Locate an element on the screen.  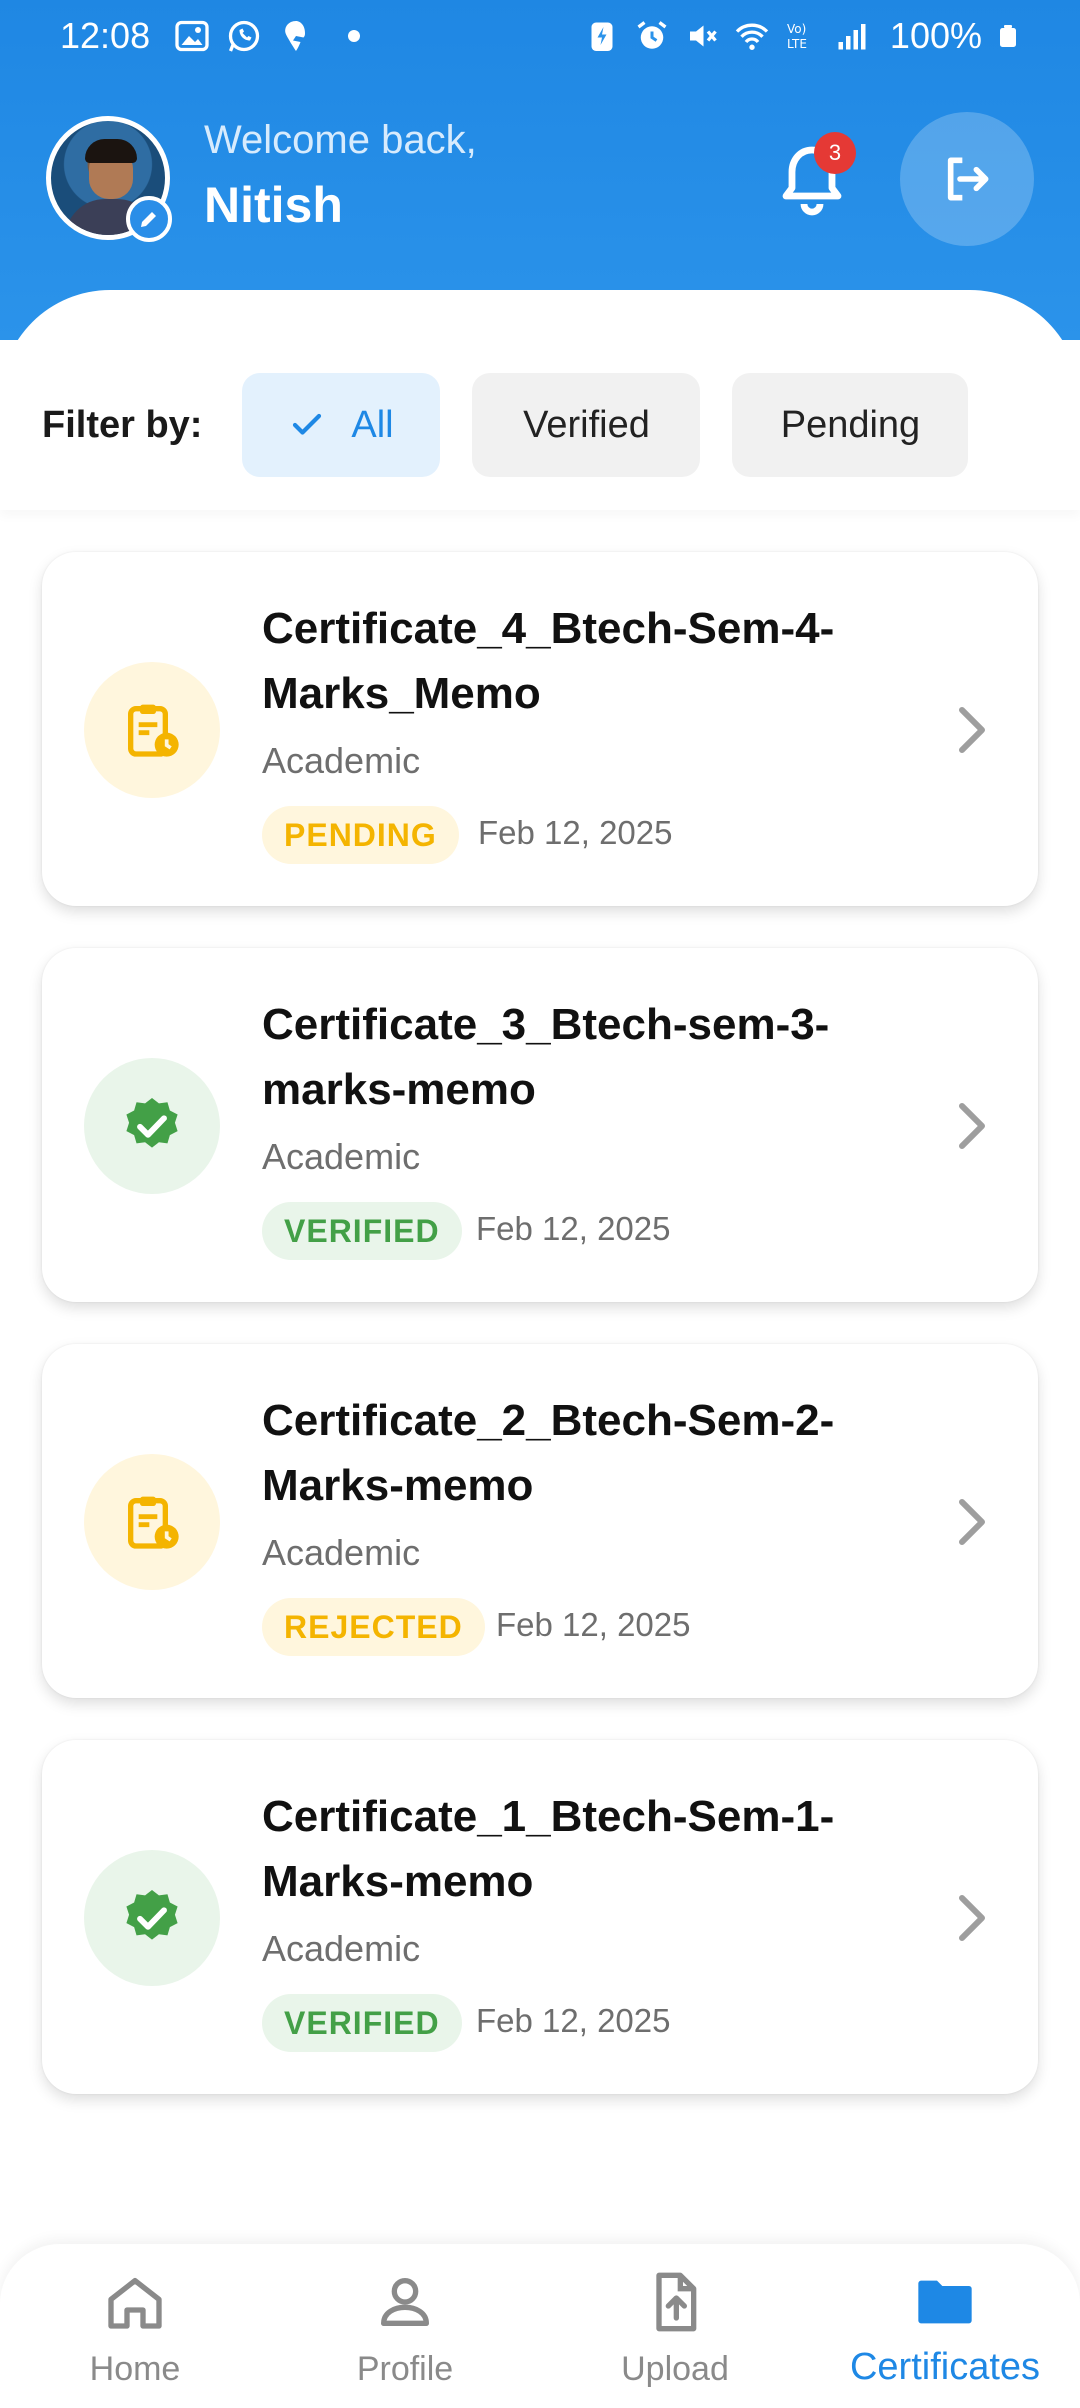
swiggy-icon is located at coordinates (295, 36).